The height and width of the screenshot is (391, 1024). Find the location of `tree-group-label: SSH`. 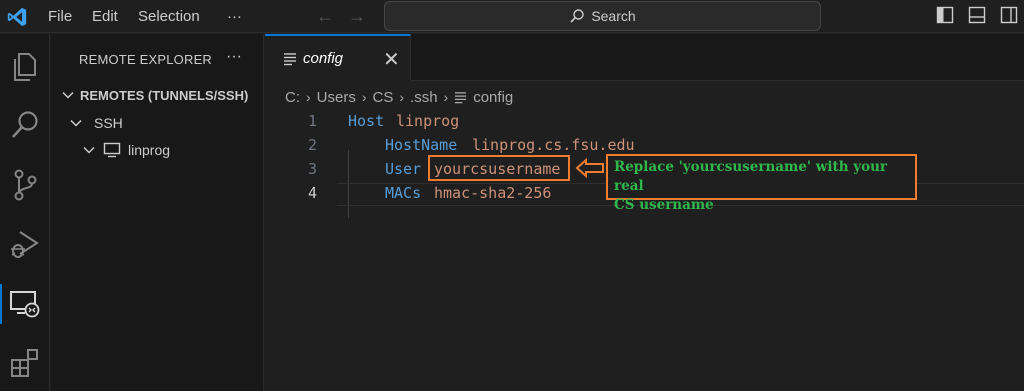

tree-group-label: SSH is located at coordinates (108, 123).